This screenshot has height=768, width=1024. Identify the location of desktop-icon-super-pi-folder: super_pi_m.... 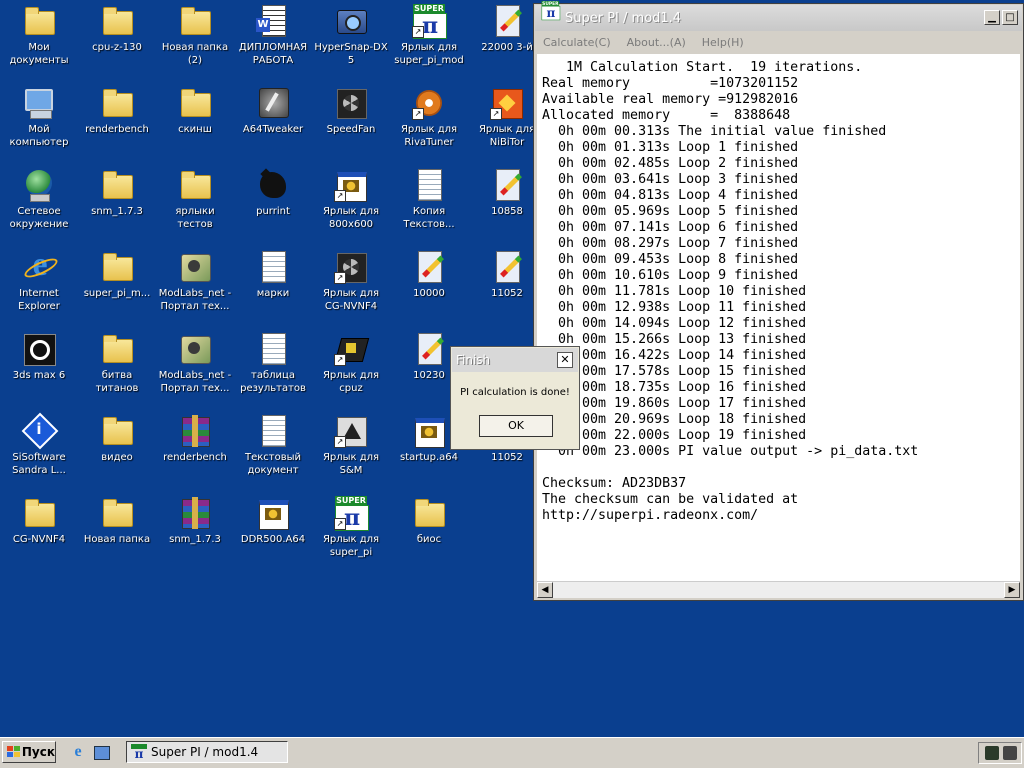
(117, 288).